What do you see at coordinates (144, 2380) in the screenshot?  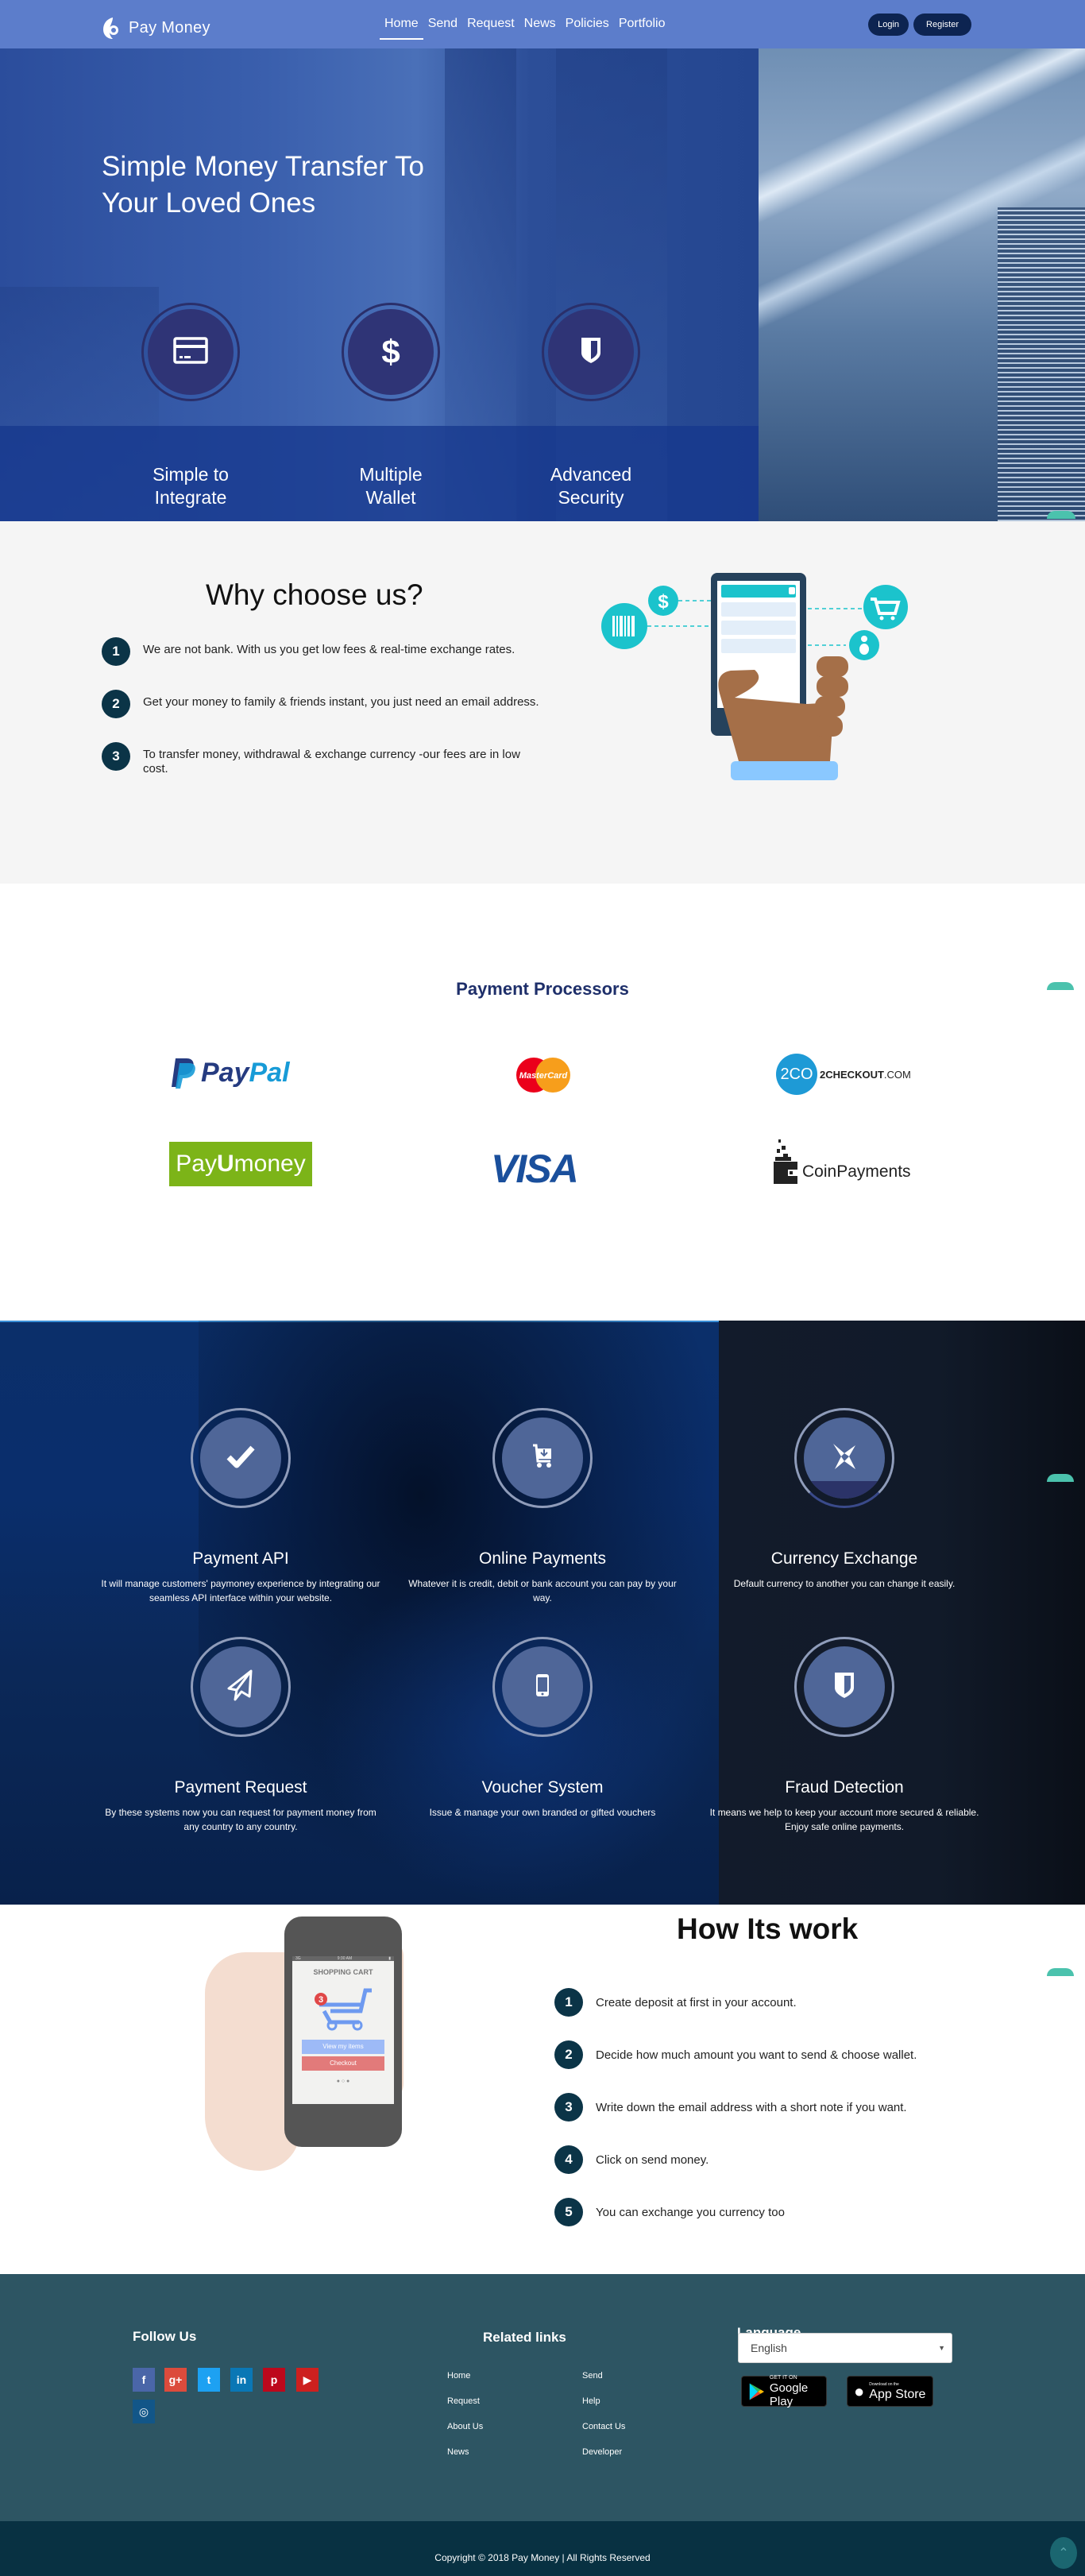 I see `facebook-link: f` at bounding box center [144, 2380].